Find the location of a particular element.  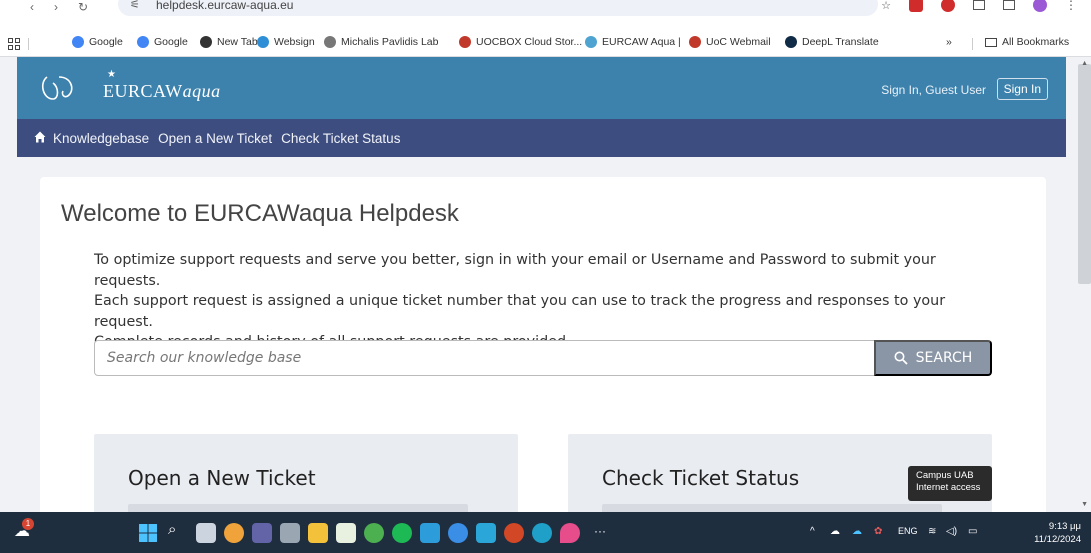

bookmark-item: Websign is located at coordinates (286, 42).